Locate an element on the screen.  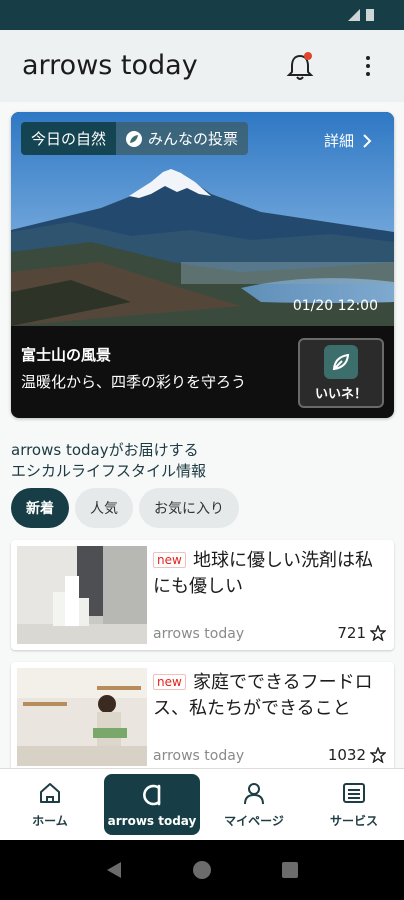
filter-favorites: お気に入り is located at coordinates (189, 508).